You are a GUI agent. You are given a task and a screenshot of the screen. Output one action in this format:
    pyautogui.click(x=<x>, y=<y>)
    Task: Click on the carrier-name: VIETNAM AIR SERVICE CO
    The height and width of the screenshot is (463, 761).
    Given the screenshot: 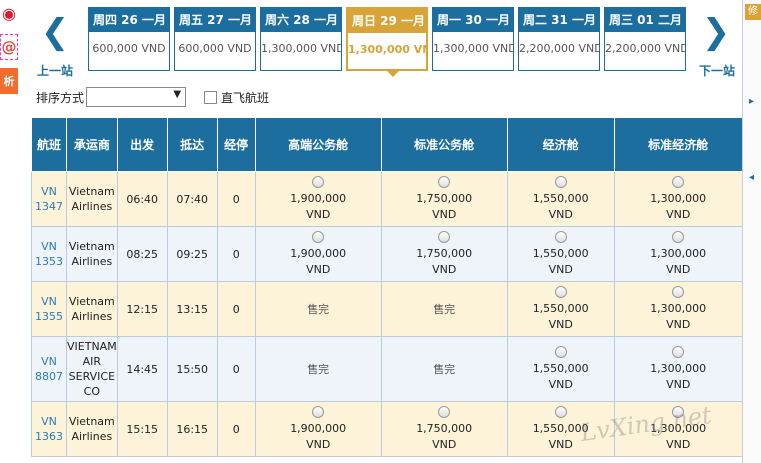 What is the action you would take?
    pyautogui.click(x=92, y=369)
    